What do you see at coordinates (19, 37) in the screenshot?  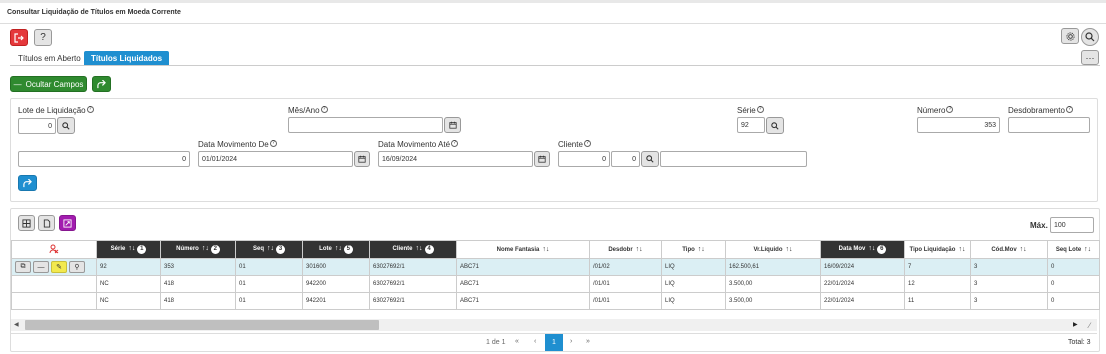 I see `exit-button` at bounding box center [19, 37].